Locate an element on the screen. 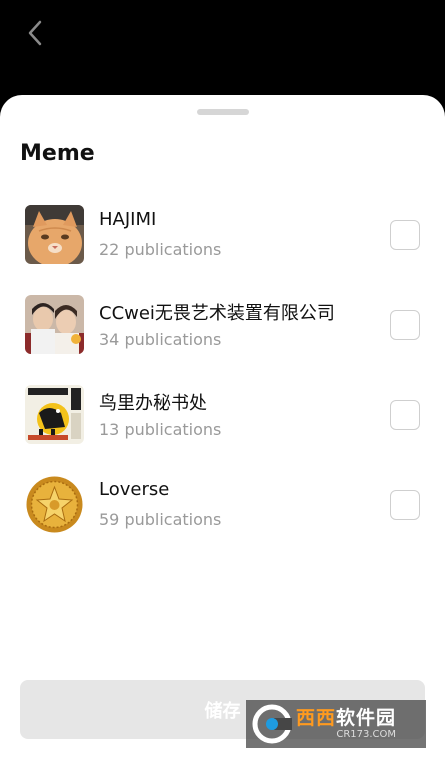  item-publications: 22 publications is located at coordinates (160, 249).